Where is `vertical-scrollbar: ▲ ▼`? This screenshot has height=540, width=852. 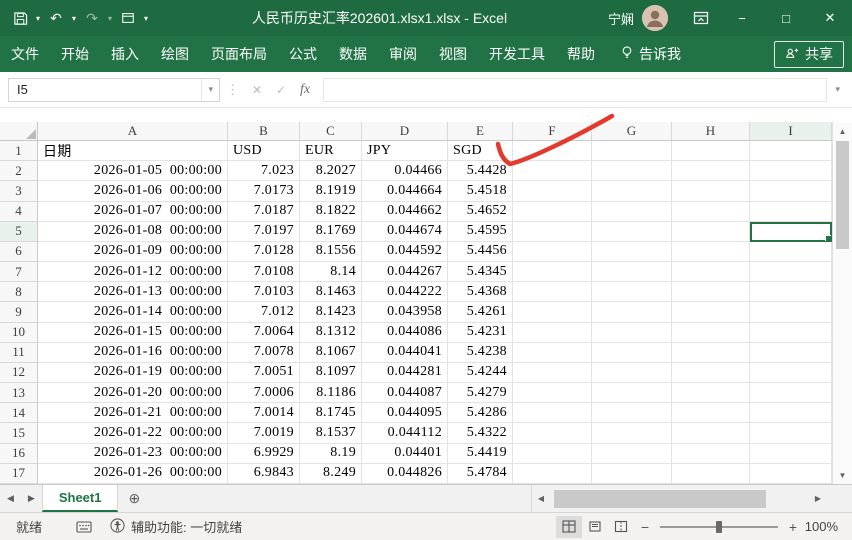
vertical-scrollbar: ▲ ▼ is located at coordinates (842, 303).